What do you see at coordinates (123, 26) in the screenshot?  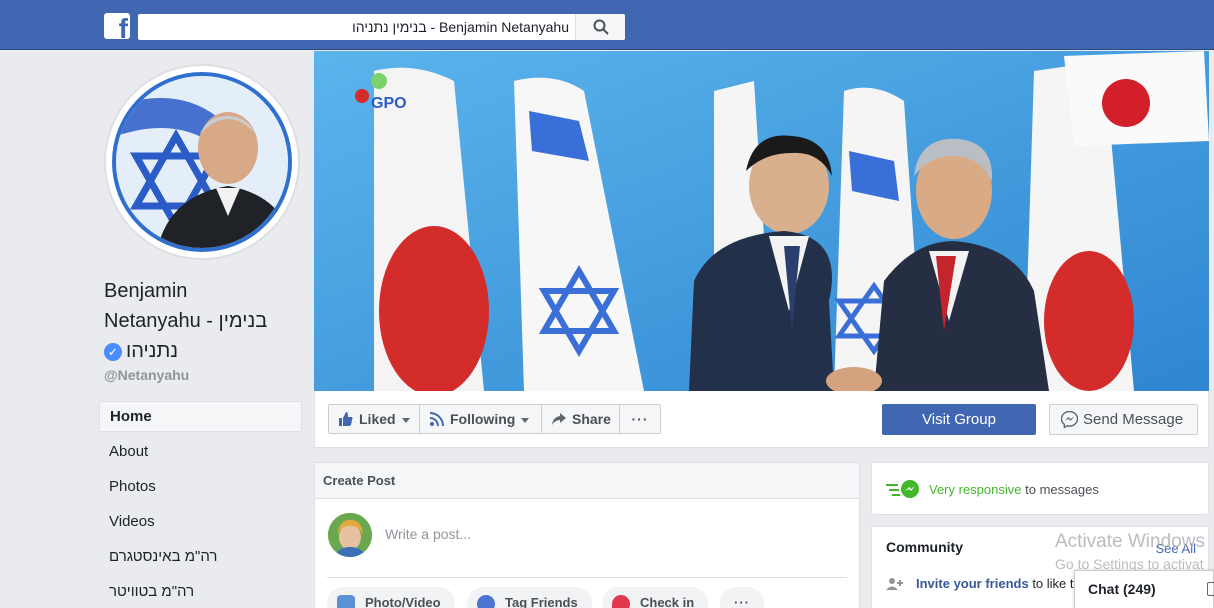 I see `facebook-logo-letter: f` at bounding box center [123, 26].